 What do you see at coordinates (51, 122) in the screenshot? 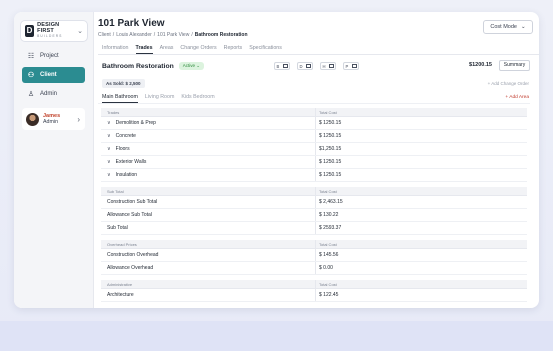
I see `user-role: Admin` at bounding box center [51, 122].